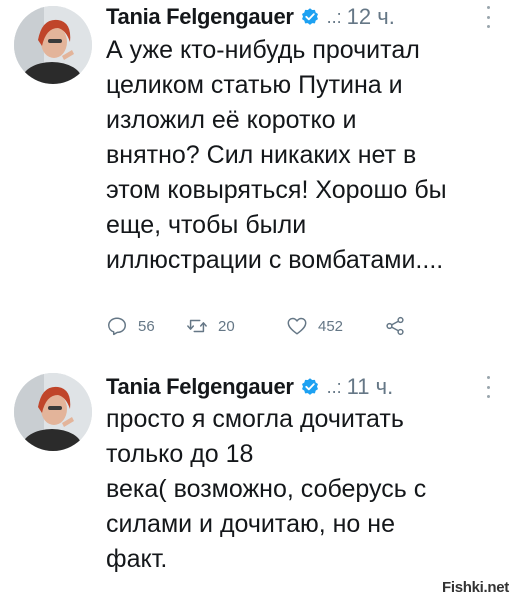  What do you see at coordinates (117, 326) in the screenshot?
I see `reply-icon` at bounding box center [117, 326].